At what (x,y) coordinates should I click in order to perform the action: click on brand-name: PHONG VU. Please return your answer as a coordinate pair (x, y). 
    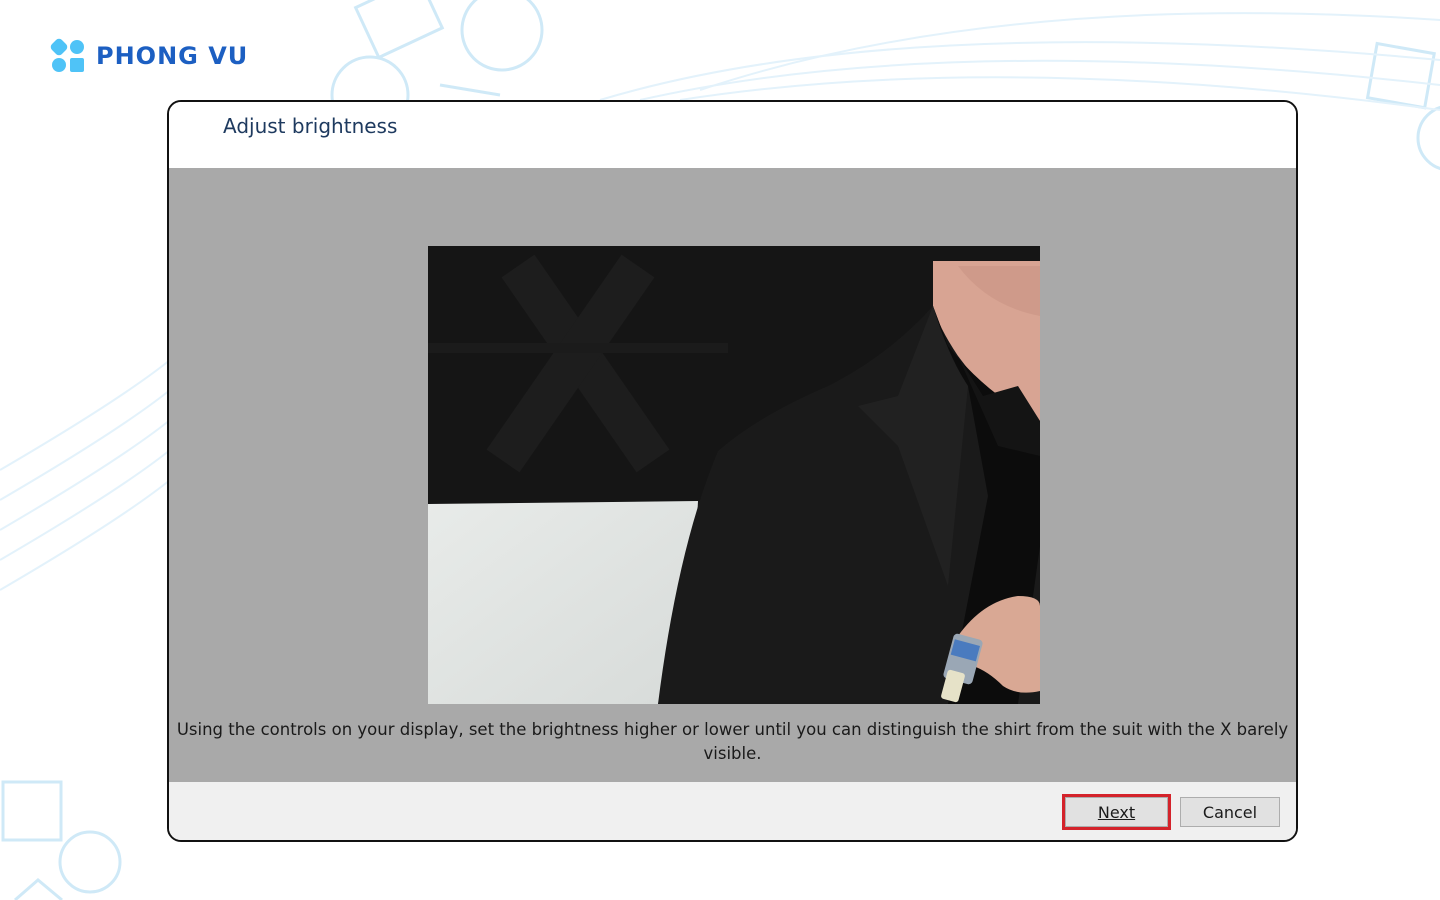
    Looking at the image, I should click on (172, 56).